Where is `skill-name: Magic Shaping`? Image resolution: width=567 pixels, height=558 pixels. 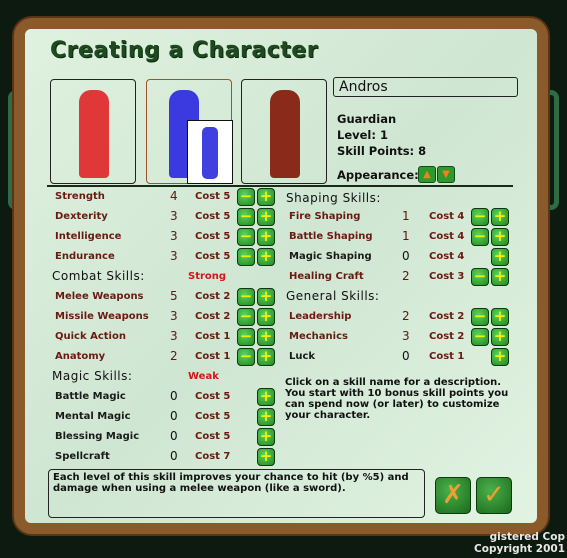
skill-name: Magic Shaping is located at coordinates (330, 256).